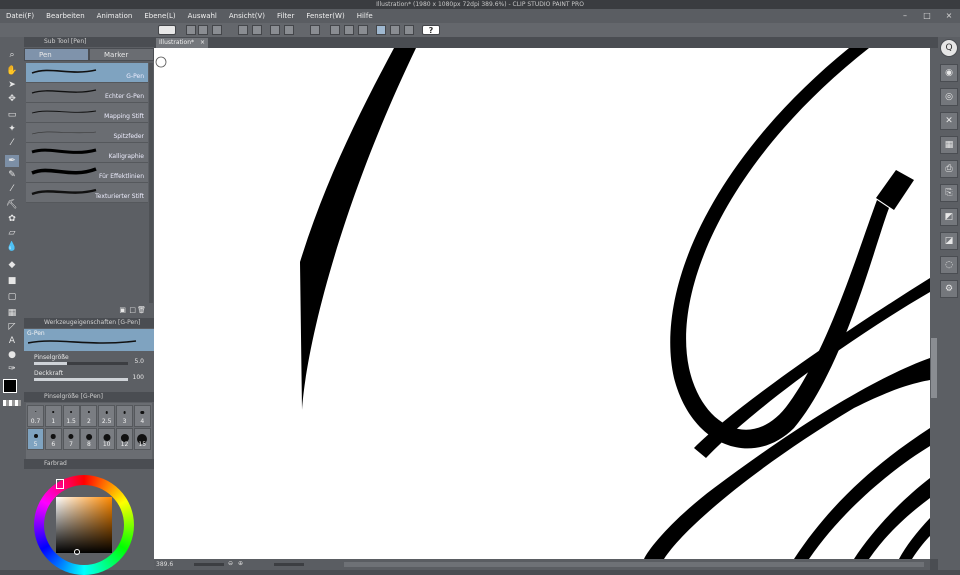 The height and width of the screenshot is (575, 960). What do you see at coordinates (142, 416) in the screenshot?
I see `brush-size-preset: 4` at bounding box center [142, 416].